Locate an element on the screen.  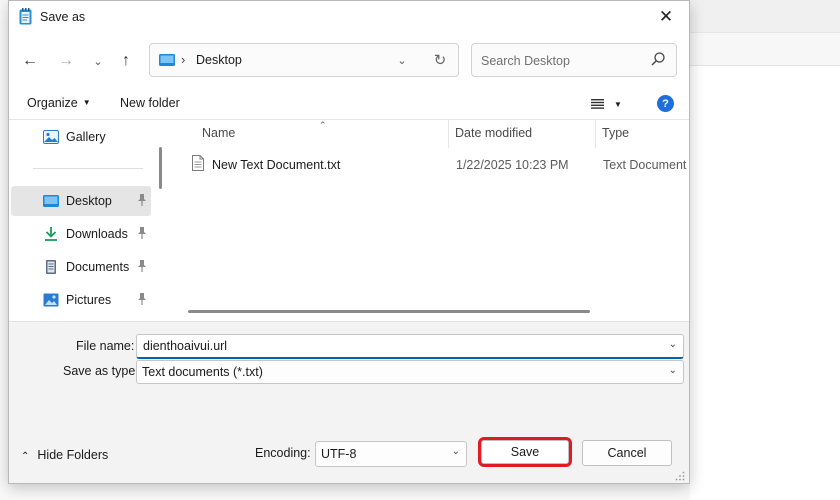
horizontal-scrollbar is located at coordinates (430, 311).